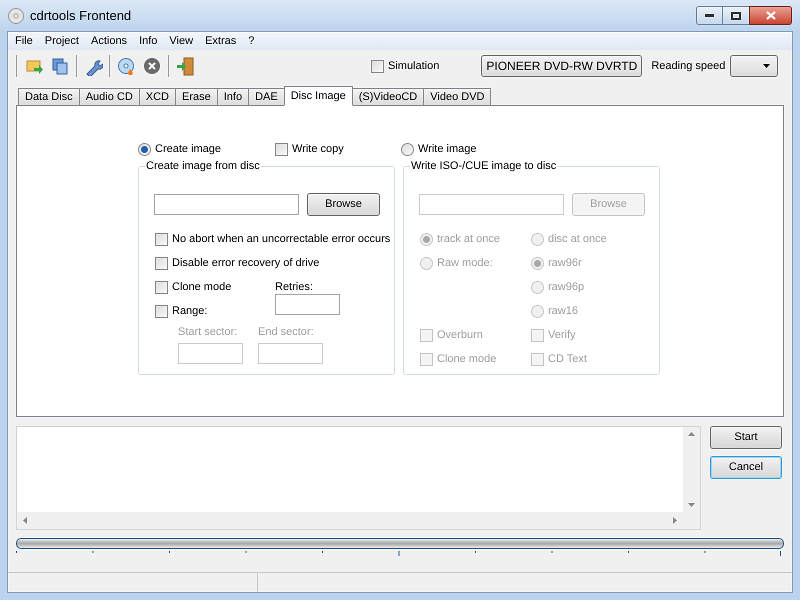 This screenshot has height=600, width=800. Describe the element at coordinates (691, 434) in the screenshot. I see `scroll-up-icon` at that location.